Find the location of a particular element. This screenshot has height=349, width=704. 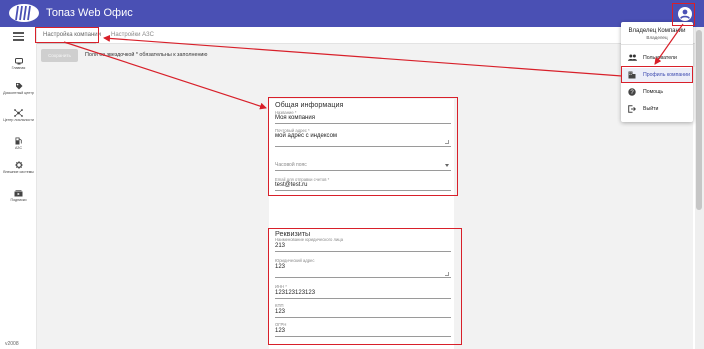

sidebar-item-subscriptions: Подписки is located at coordinates (18, 196).